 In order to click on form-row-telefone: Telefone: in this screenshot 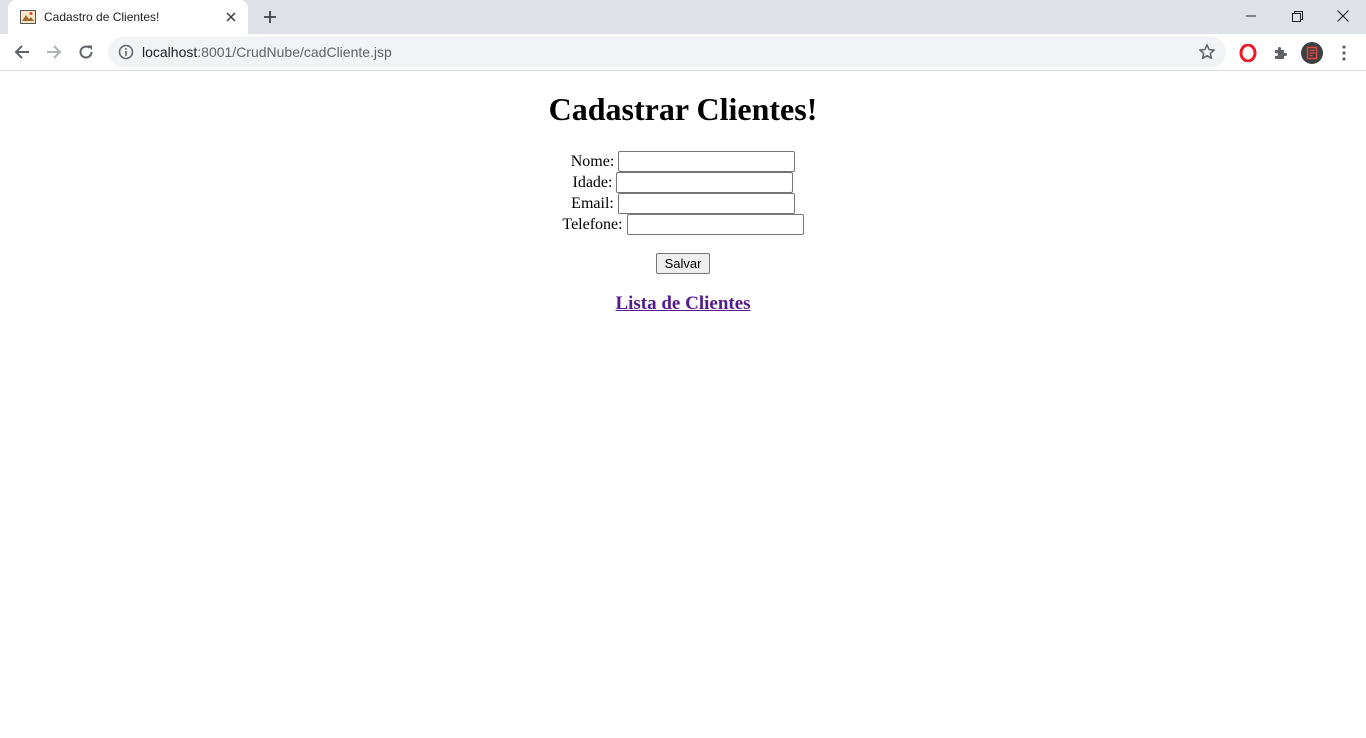, I will do `click(683, 224)`.